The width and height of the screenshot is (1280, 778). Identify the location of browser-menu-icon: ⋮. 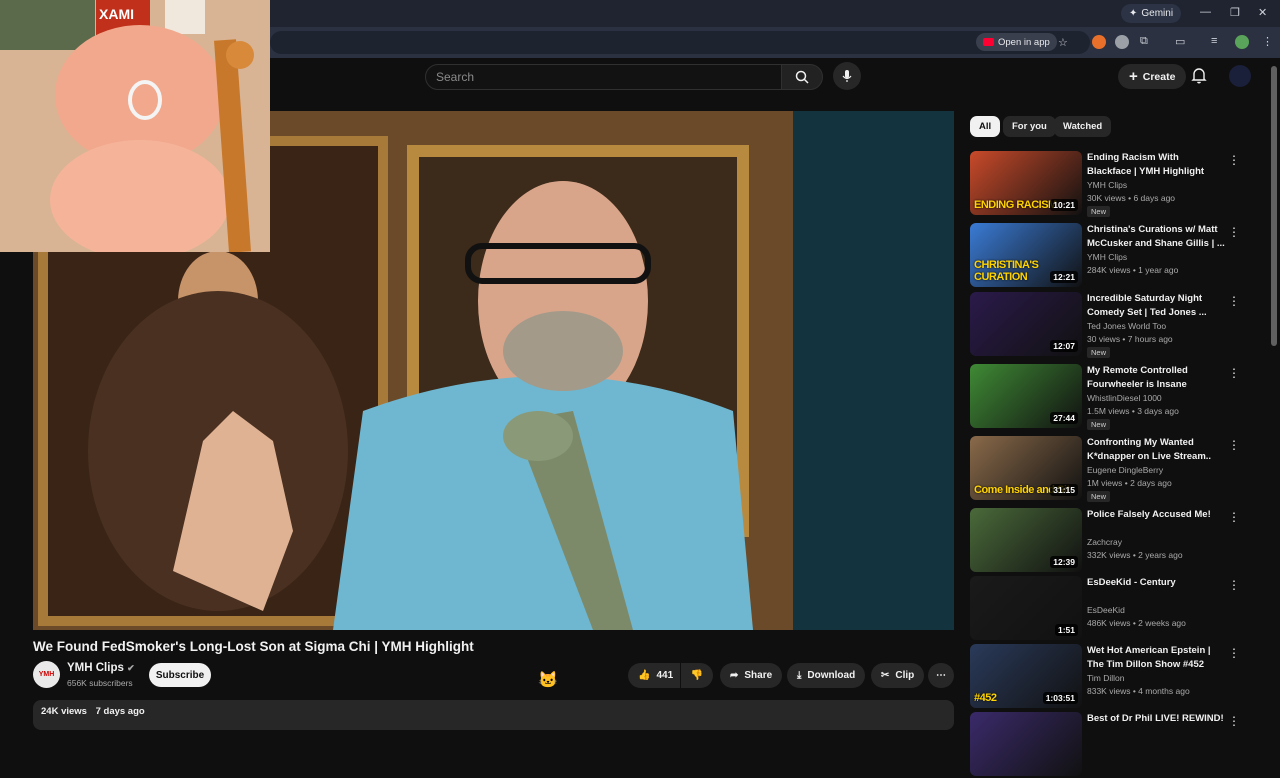
(1267, 41).